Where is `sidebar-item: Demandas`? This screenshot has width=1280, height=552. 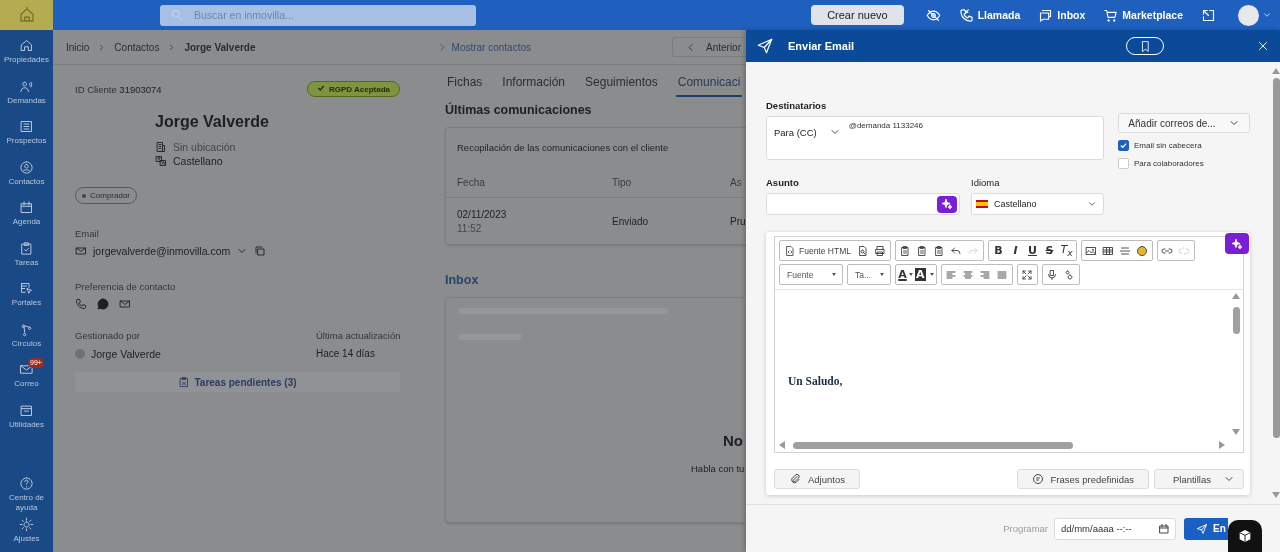
sidebar-item: Demandas is located at coordinates (26, 93).